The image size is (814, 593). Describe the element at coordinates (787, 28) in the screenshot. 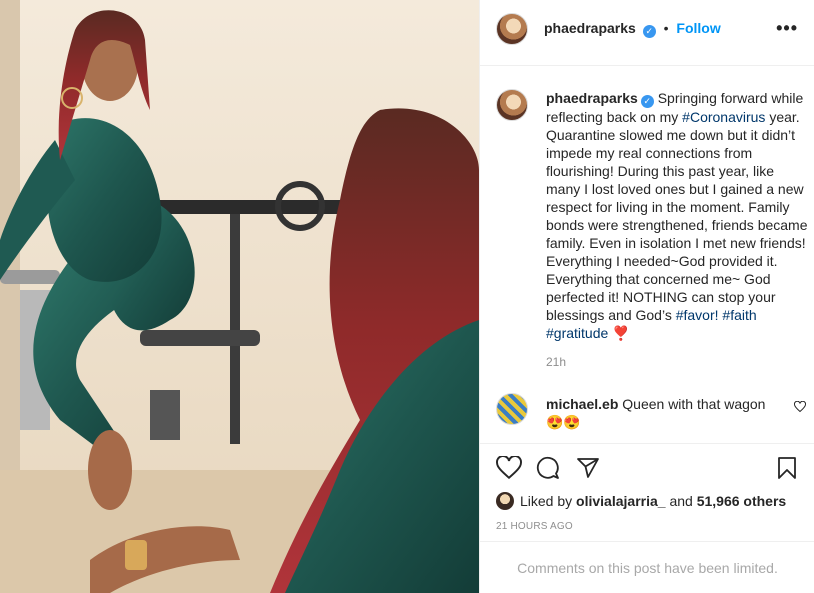

I see `more-options-icon: •••` at that location.